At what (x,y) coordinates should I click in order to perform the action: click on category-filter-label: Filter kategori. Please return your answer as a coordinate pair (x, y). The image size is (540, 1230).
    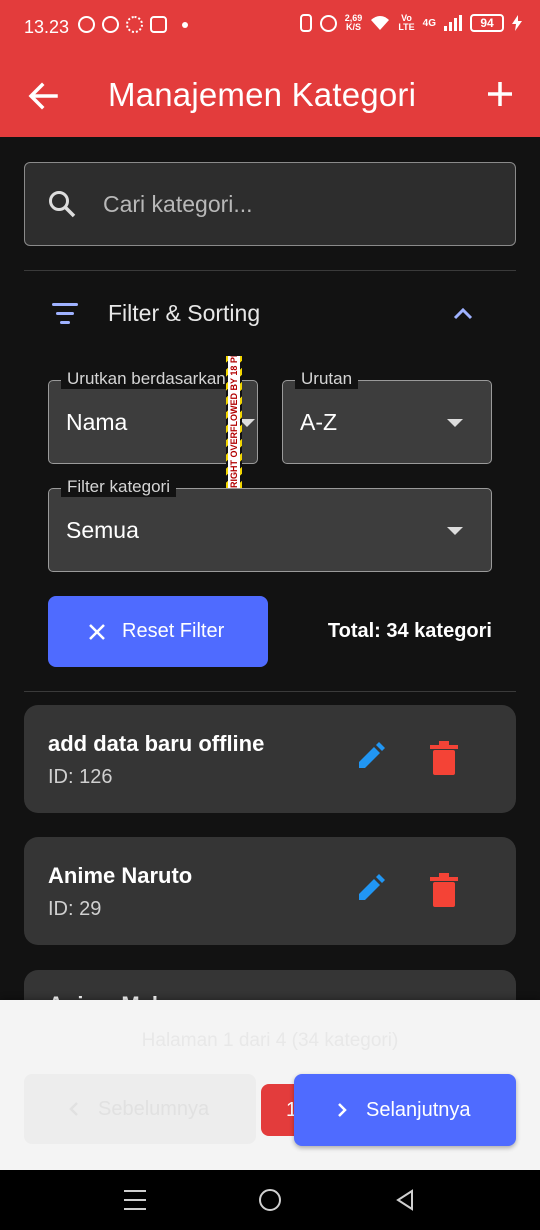
    Looking at the image, I should click on (118, 487).